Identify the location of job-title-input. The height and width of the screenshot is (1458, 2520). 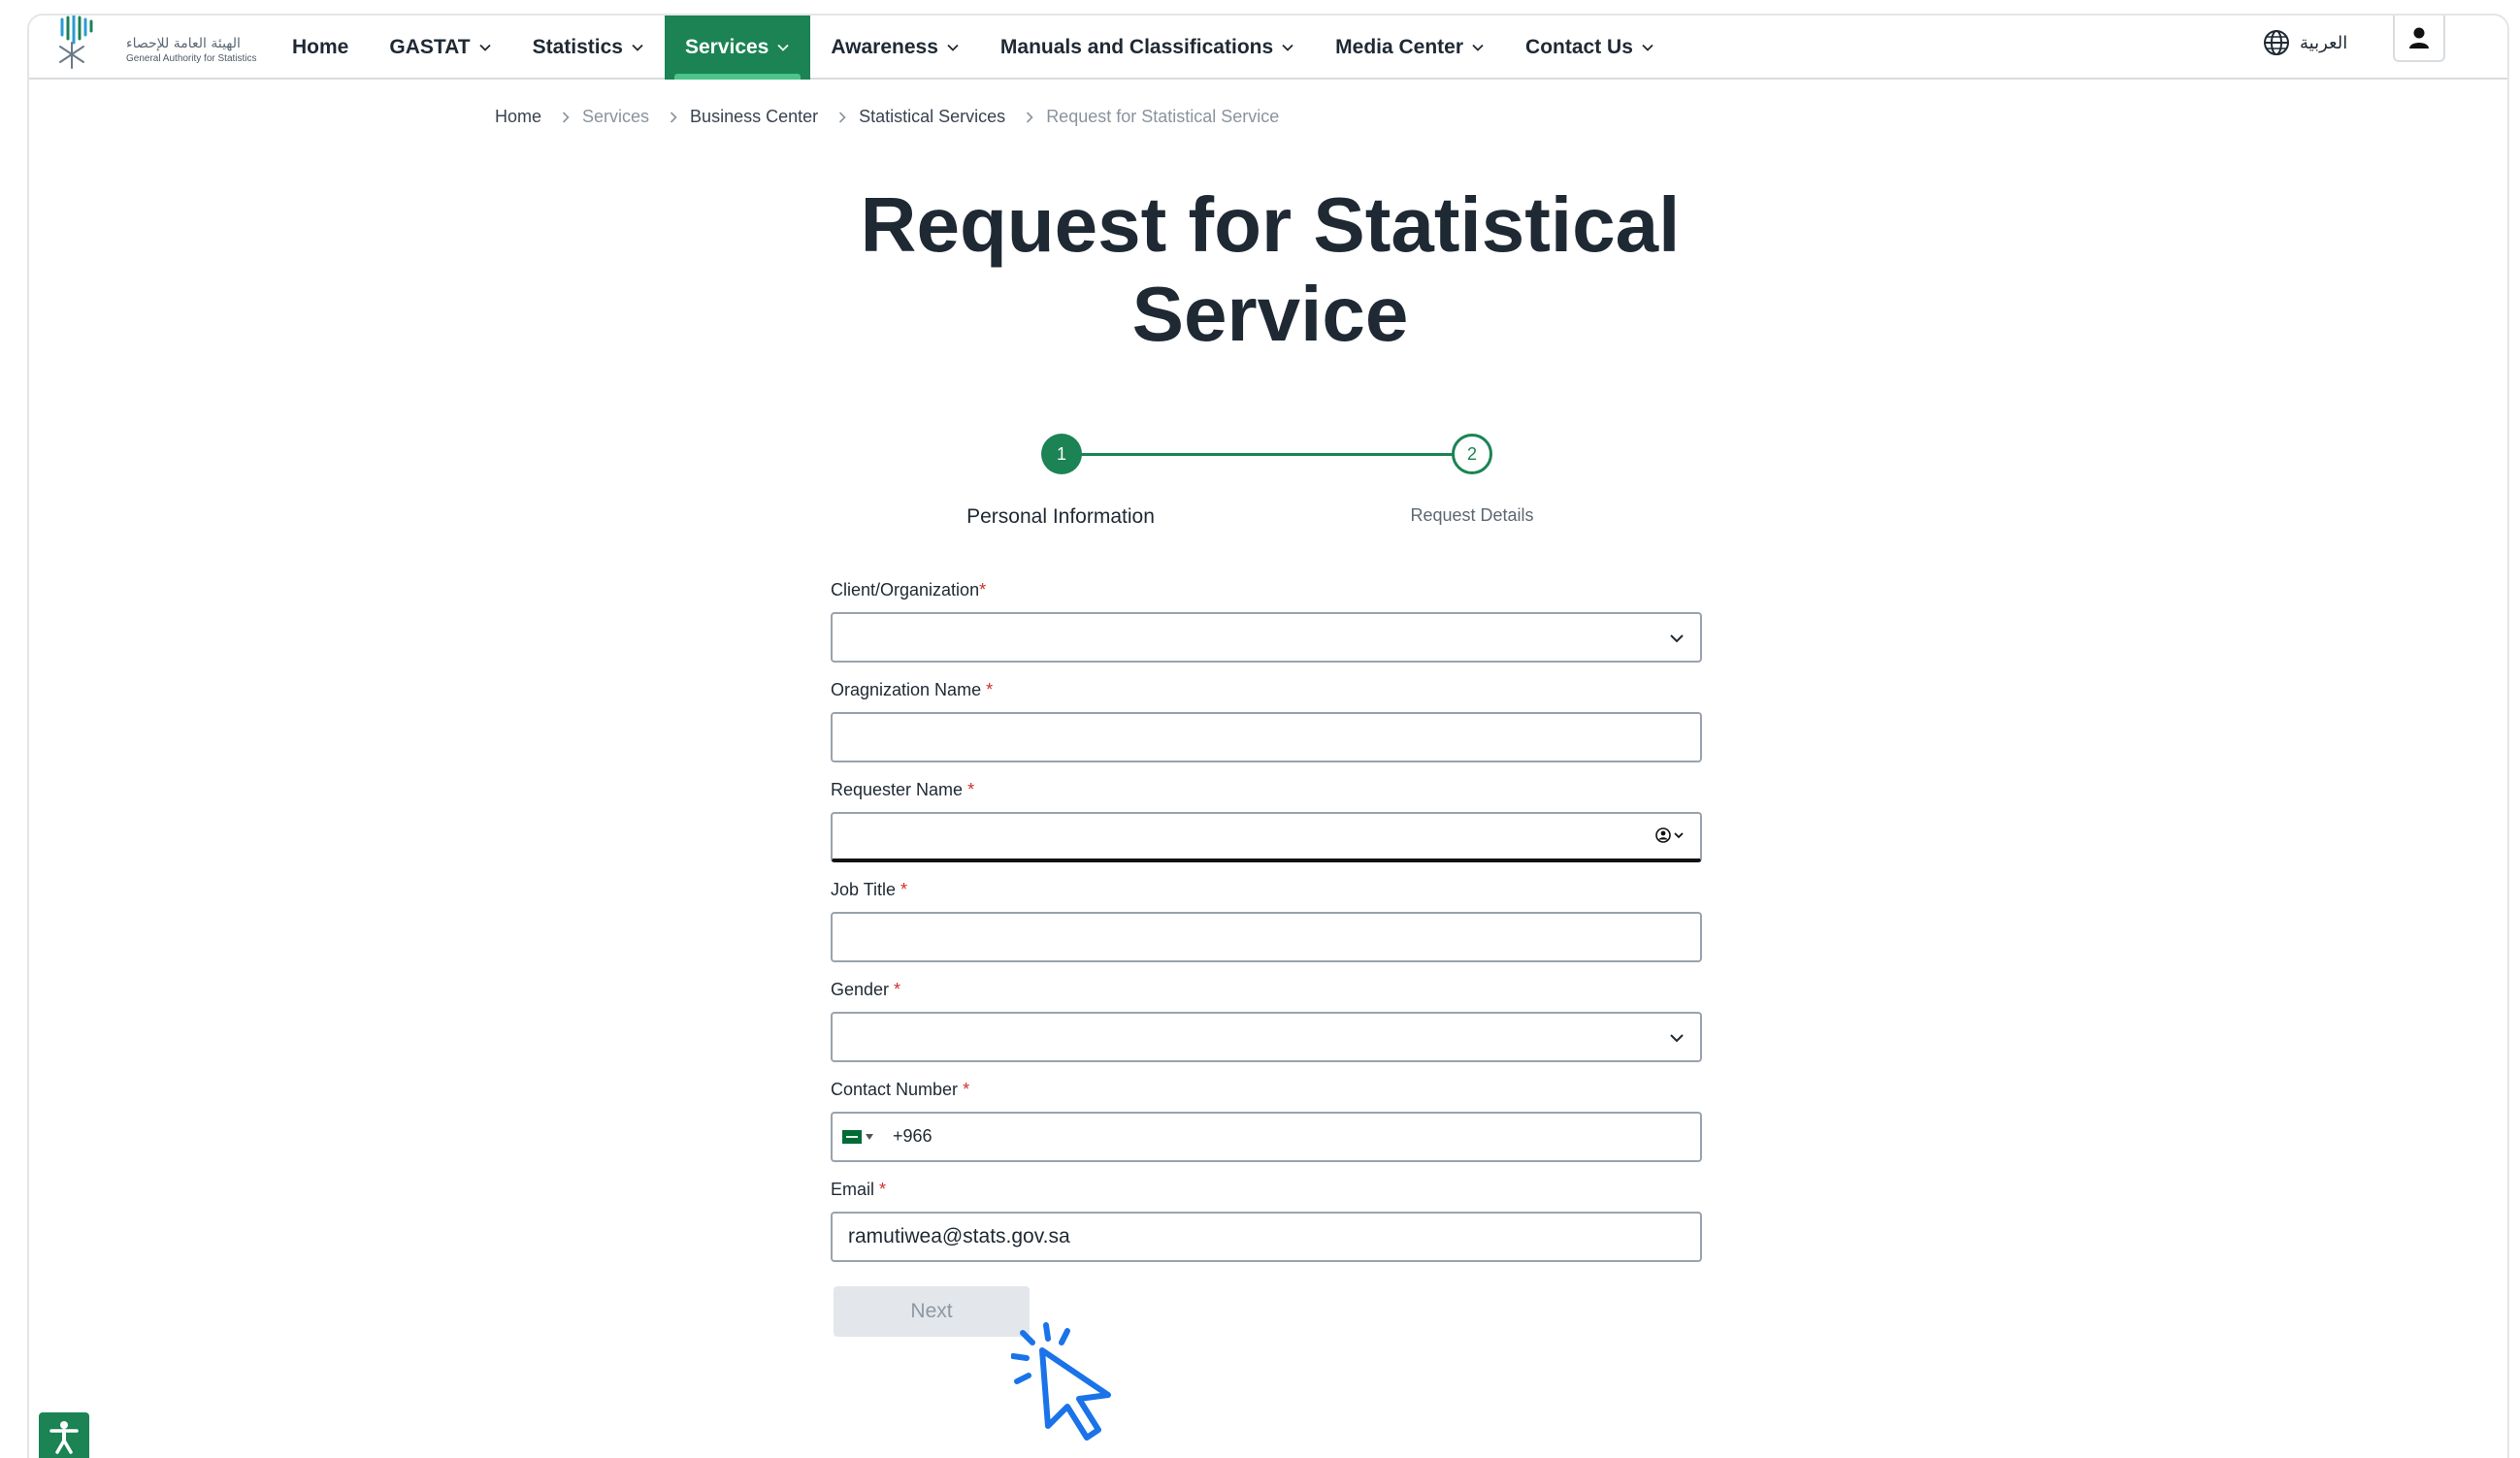
(1266, 937).